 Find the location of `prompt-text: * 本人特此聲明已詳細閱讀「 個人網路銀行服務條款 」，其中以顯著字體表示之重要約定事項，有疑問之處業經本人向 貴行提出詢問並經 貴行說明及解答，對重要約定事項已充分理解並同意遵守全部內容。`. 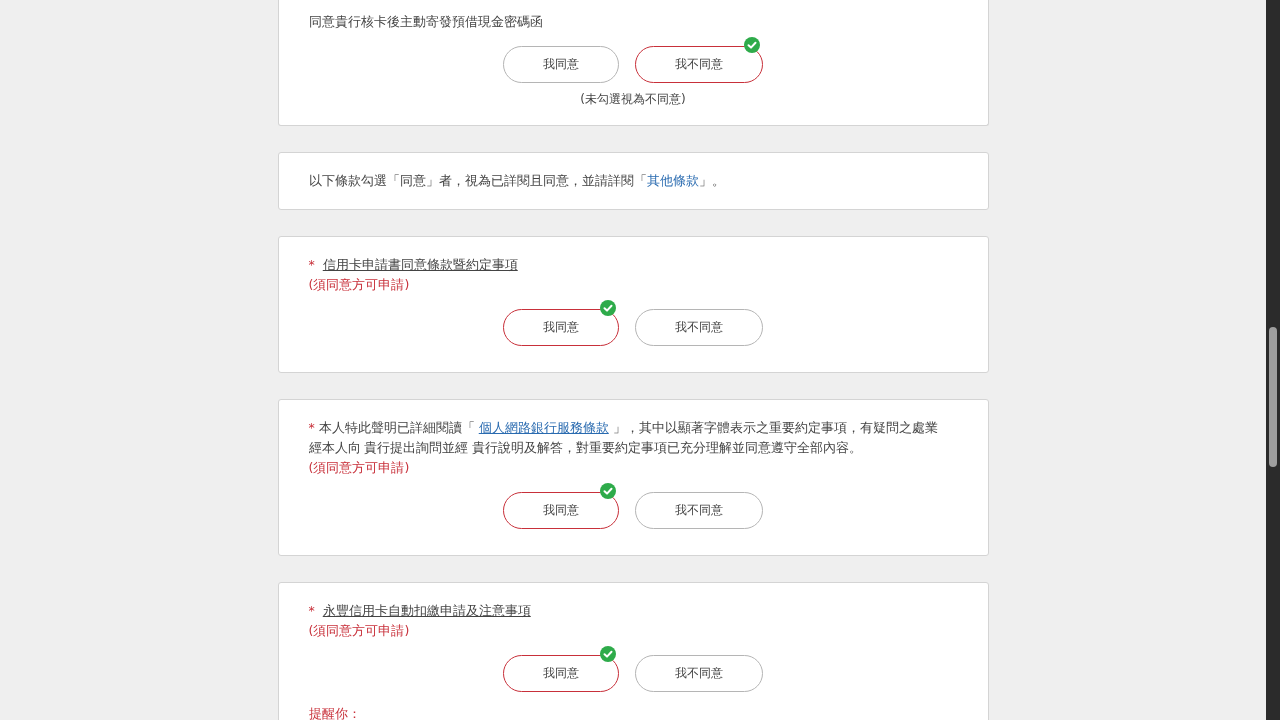

prompt-text: * 本人特此聲明已詳細閱讀「 個人網路銀行服務條款 」，其中以顯著字體表示之重要約定事項，有疑問之處業經本人向 貴行提出詢問並經 貴行說明及解答，對重要約定事項已充分理解並同意遵守全部內容。 is located at coordinates (623, 437).